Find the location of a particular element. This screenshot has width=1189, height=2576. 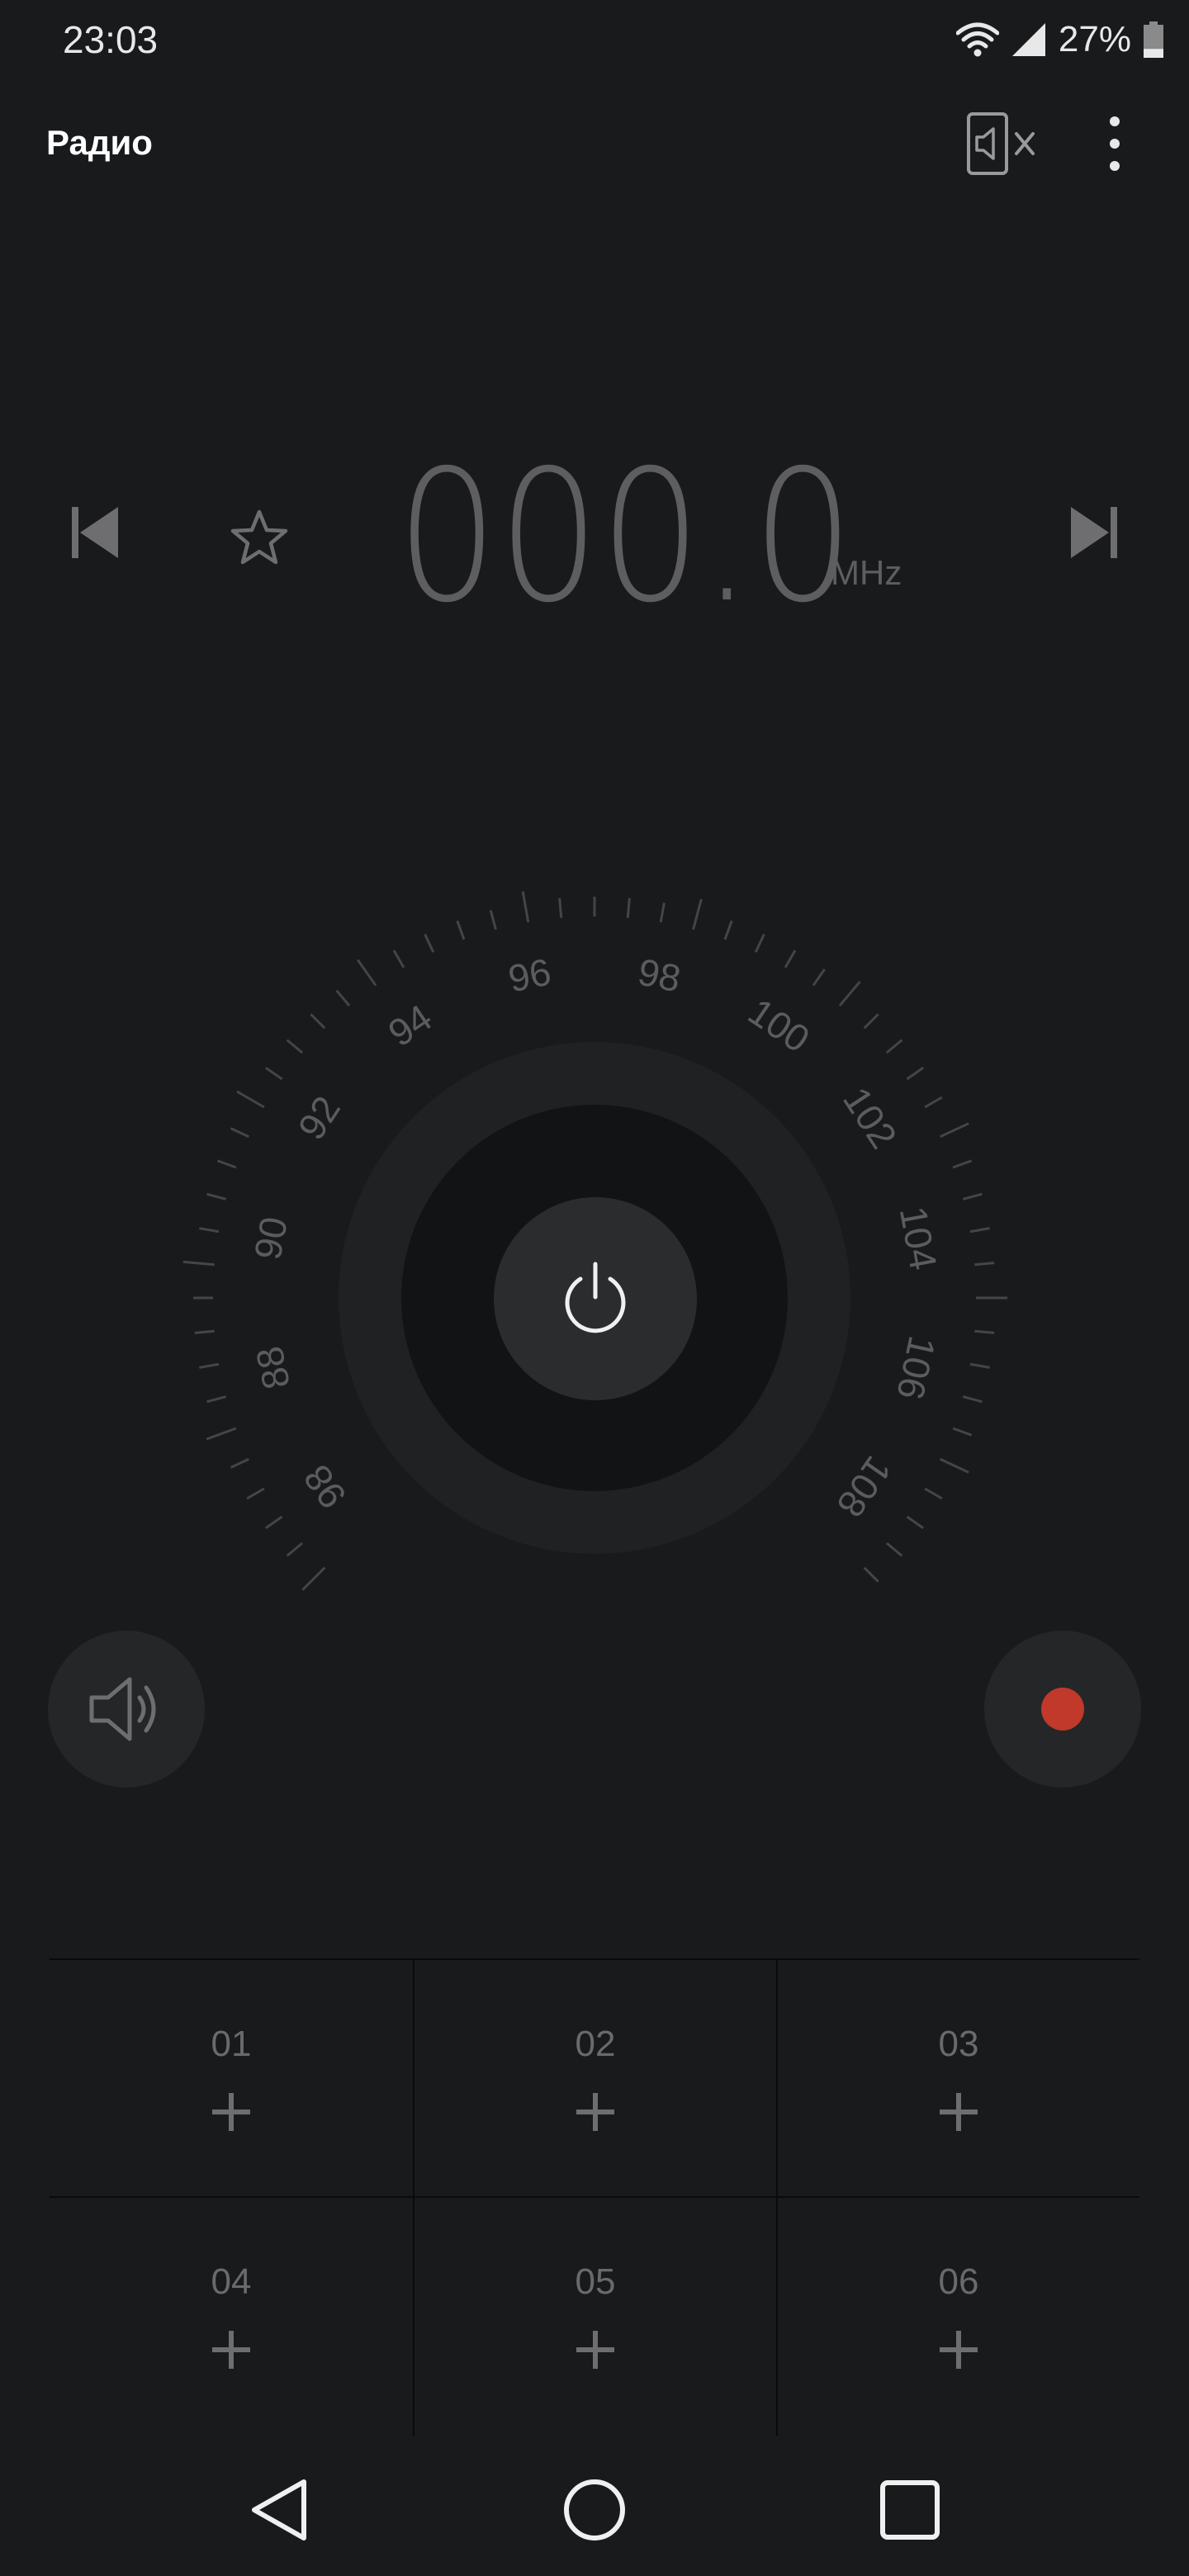

favorite-button is located at coordinates (259, 537).